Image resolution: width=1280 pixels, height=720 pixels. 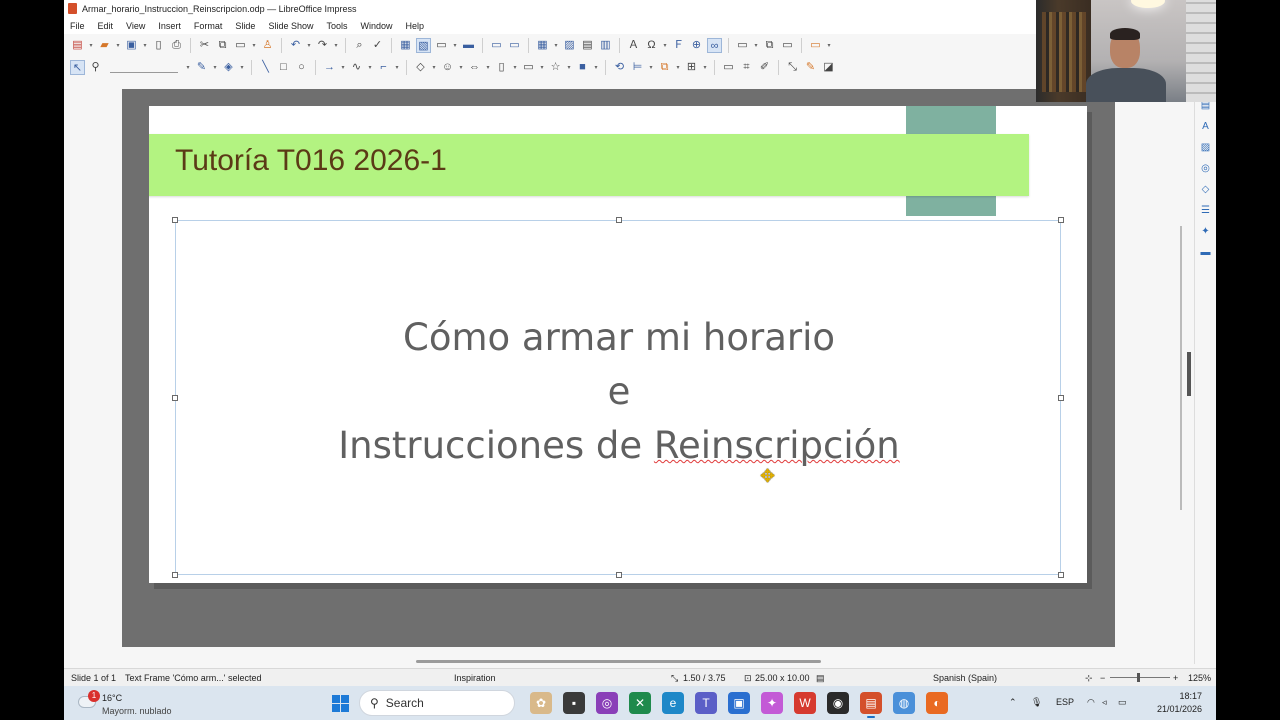 I want to click on zoom-in-icon: +, so click(x=1175, y=678).